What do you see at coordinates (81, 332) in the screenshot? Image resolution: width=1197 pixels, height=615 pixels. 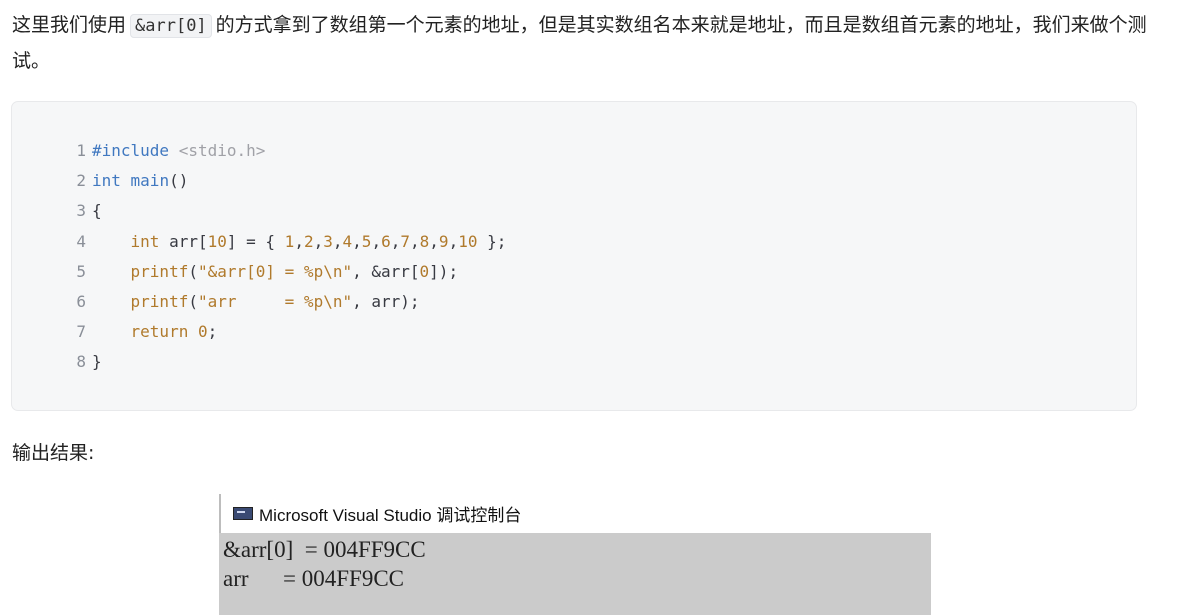 I see `line-number: 7` at bounding box center [81, 332].